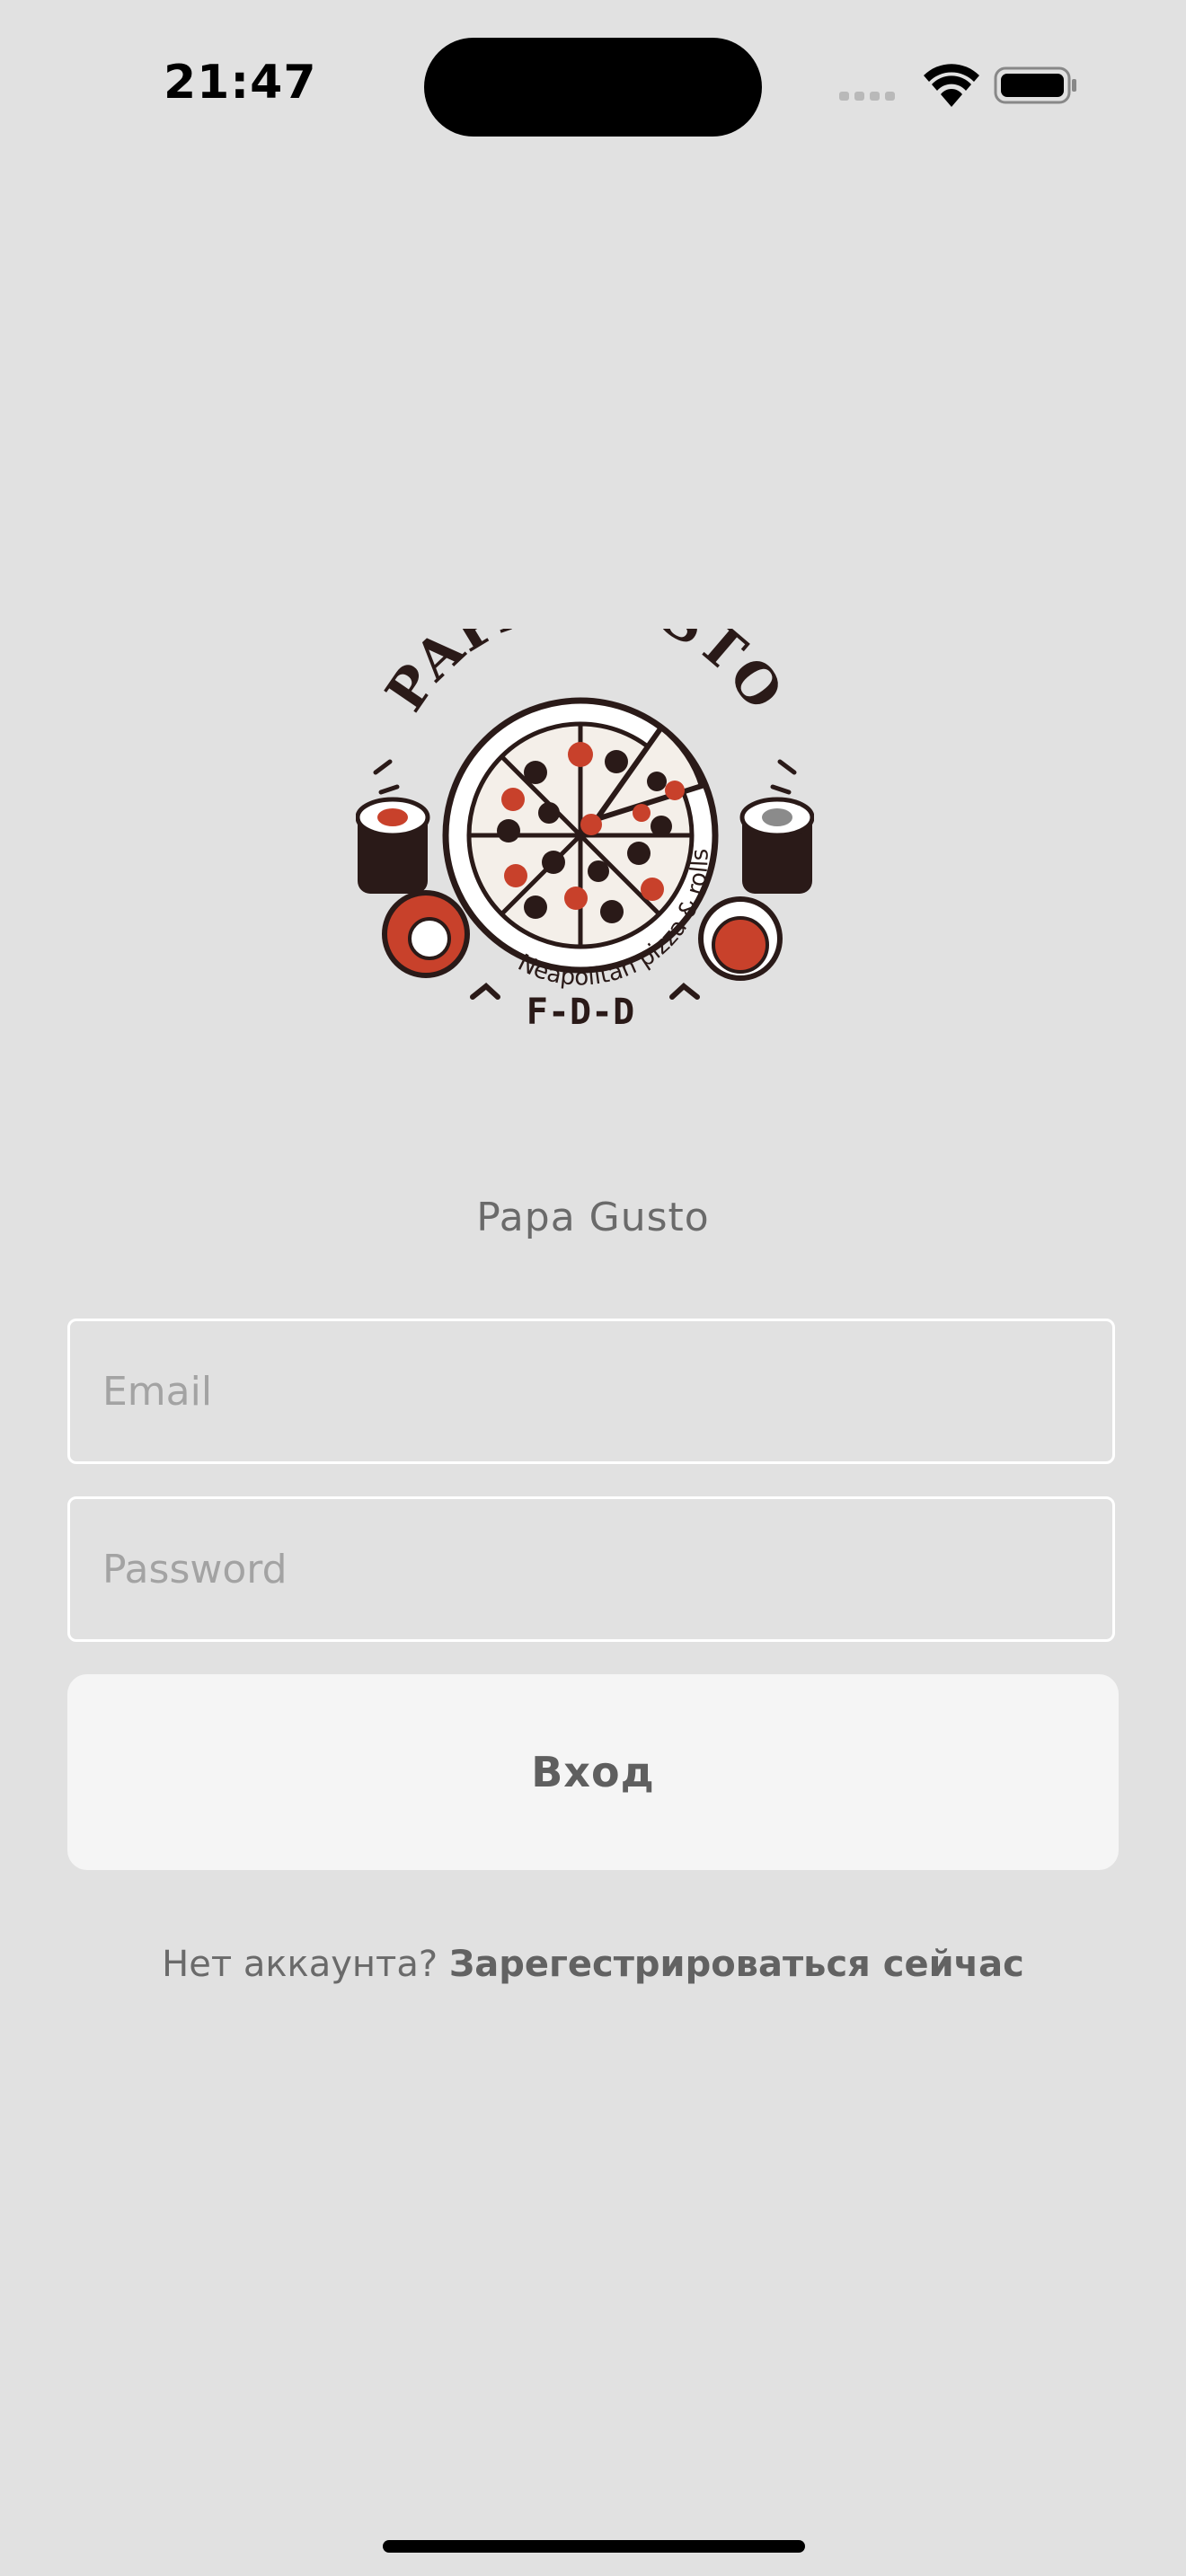 Image resolution: width=1186 pixels, height=2576 pixels. I want to click on wifi-icon, so click(951, 85).